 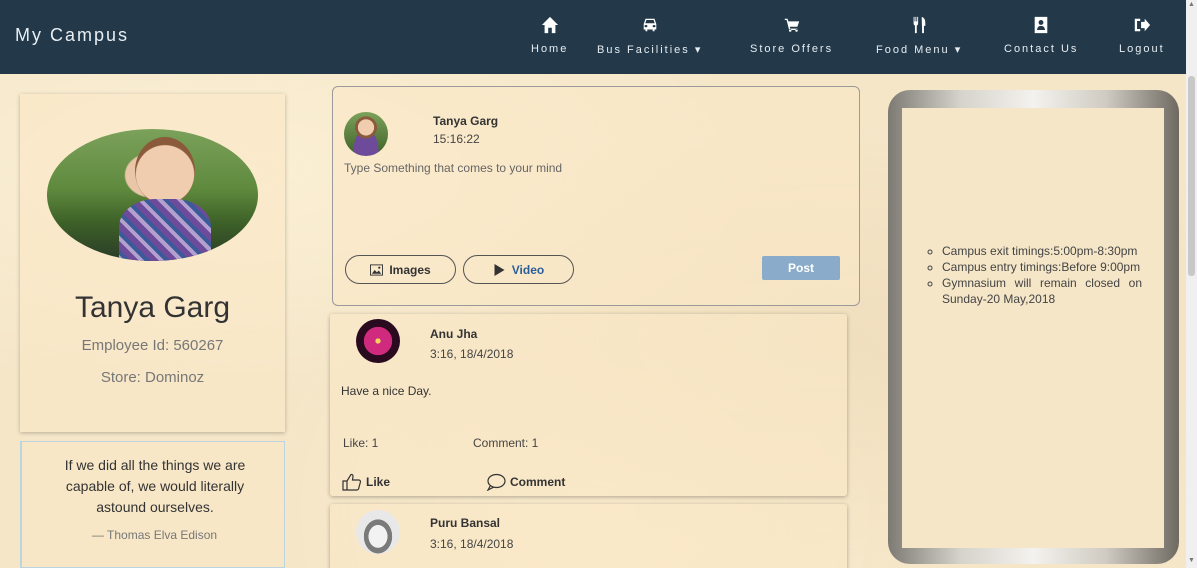 What do you see at coordinates (1041, 49) in the screenshot?
I see `nav-contact-label: Contact Us` at bounding box center [1041, 49].